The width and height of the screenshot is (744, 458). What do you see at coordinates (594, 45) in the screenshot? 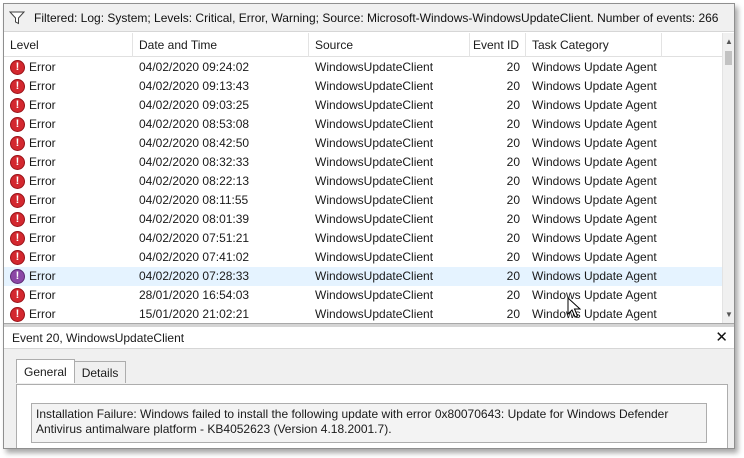
I see `column-header-task-category: Task Category` at bounding box center [594, 45].